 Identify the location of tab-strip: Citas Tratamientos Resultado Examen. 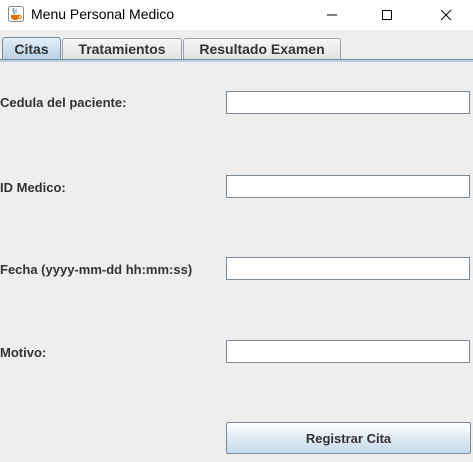
(236, 48).